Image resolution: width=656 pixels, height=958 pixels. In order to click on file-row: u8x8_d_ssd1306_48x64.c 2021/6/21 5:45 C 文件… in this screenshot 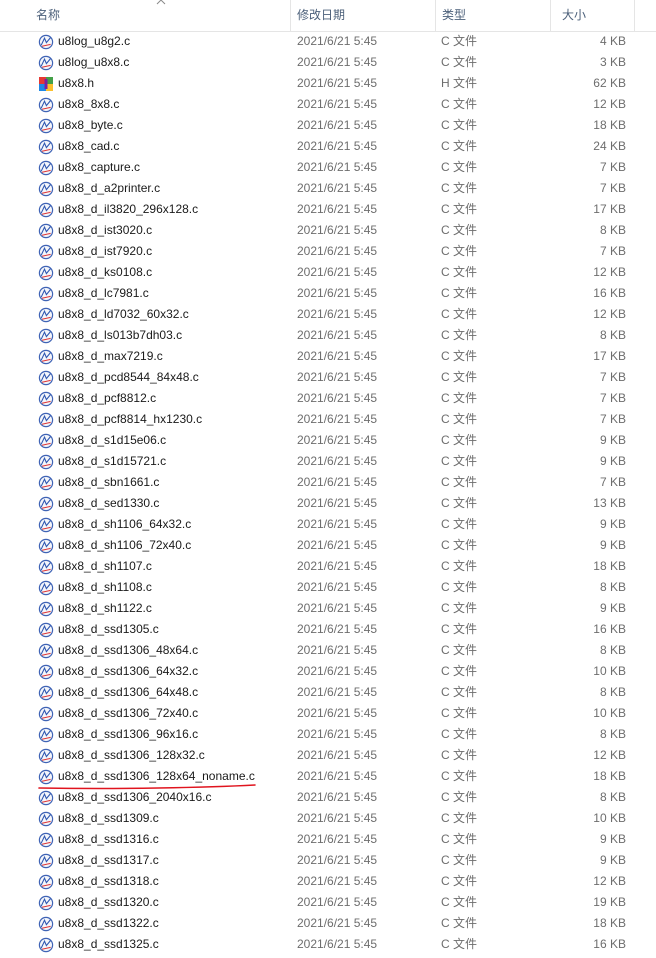, I will do `click(328, 650)`.